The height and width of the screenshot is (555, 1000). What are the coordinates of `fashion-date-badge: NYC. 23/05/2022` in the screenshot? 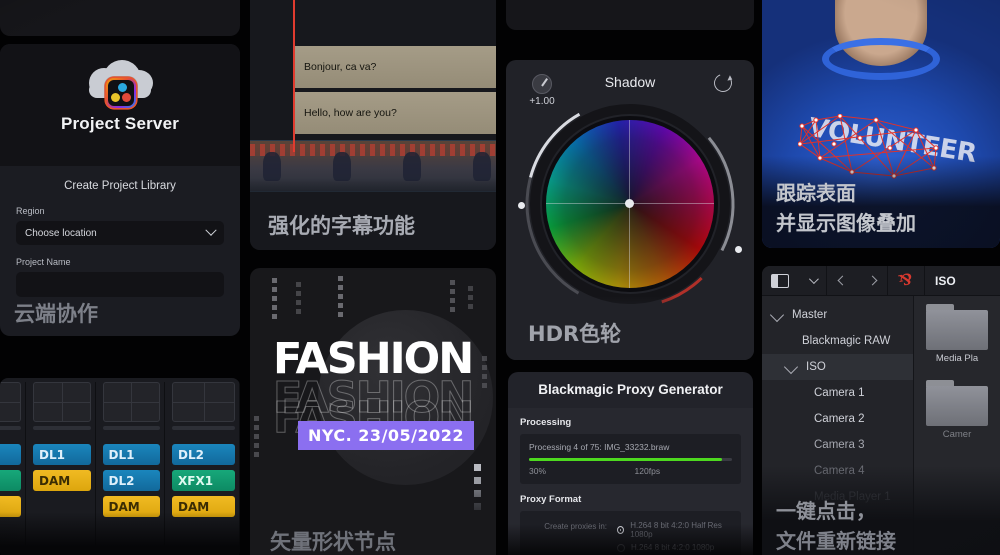 It's located at (386, 435).